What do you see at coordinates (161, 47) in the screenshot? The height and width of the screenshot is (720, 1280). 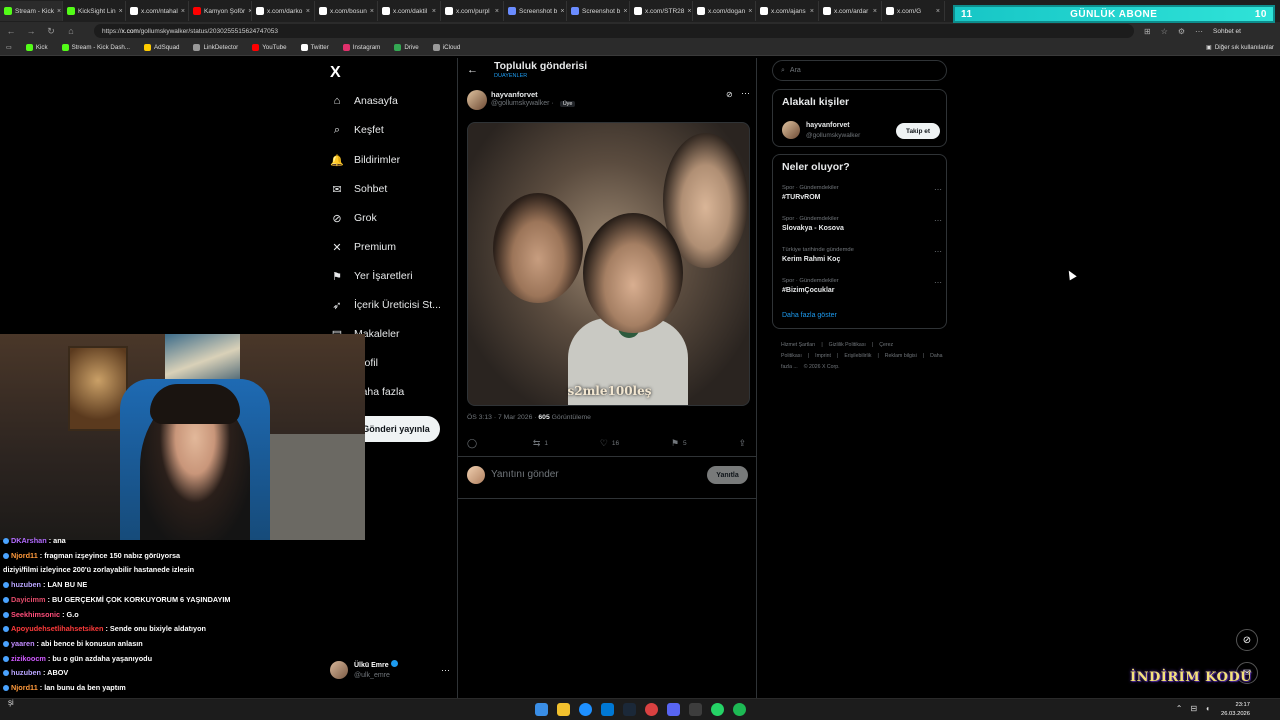 I see `bookmark-item: AdSquad` at bounding box center [161, 47].